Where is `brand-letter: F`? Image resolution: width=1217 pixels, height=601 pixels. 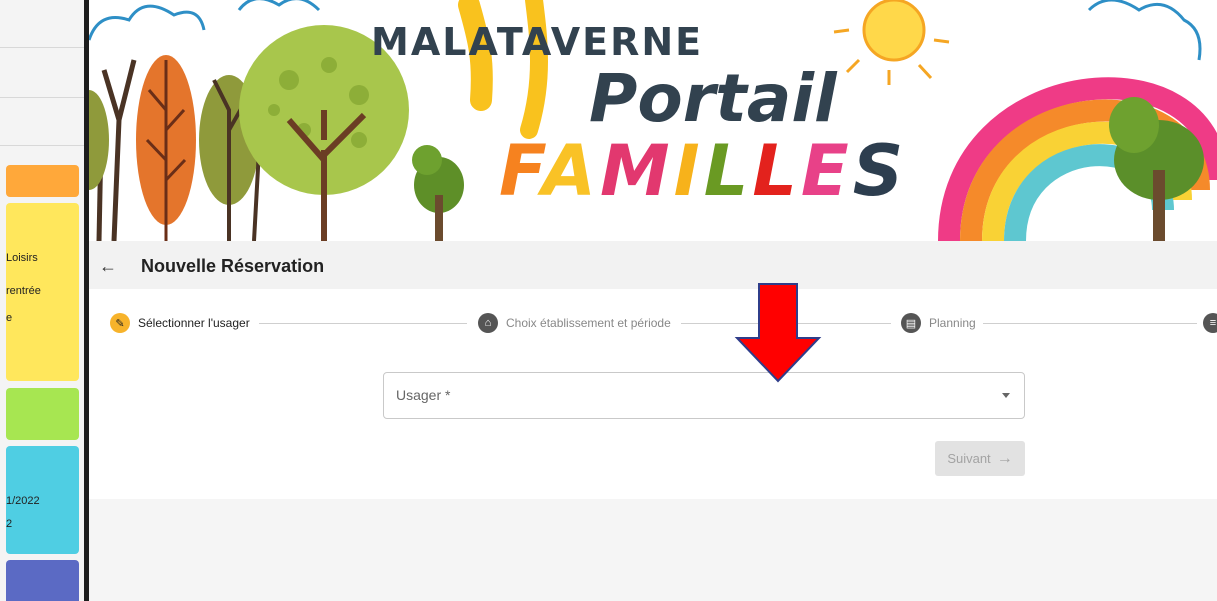
brand-letter: F is located at coordinates (520, 171).